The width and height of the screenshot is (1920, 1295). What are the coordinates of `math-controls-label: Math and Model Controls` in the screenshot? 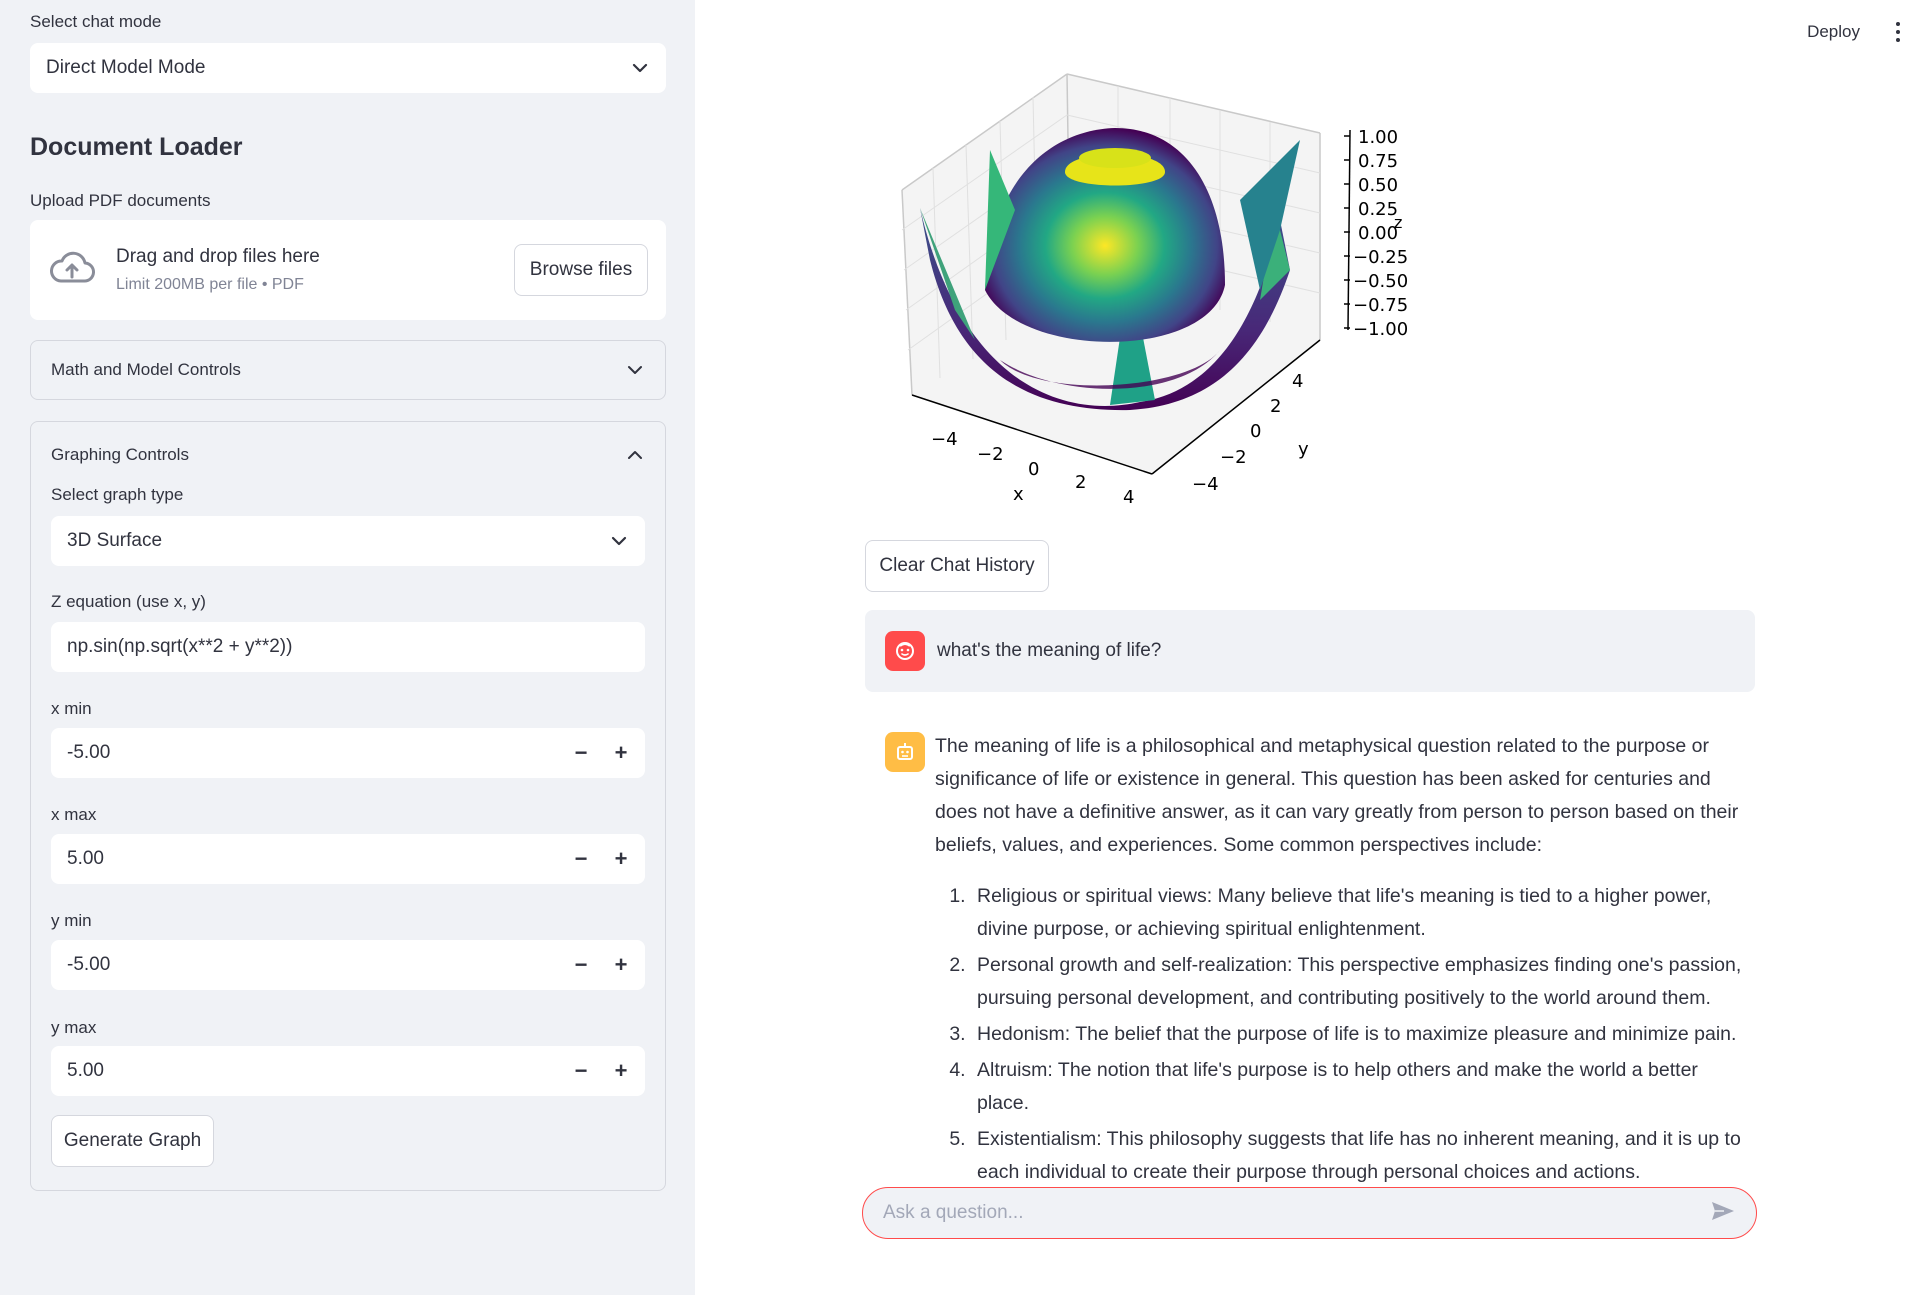 It's located at (146, 369).